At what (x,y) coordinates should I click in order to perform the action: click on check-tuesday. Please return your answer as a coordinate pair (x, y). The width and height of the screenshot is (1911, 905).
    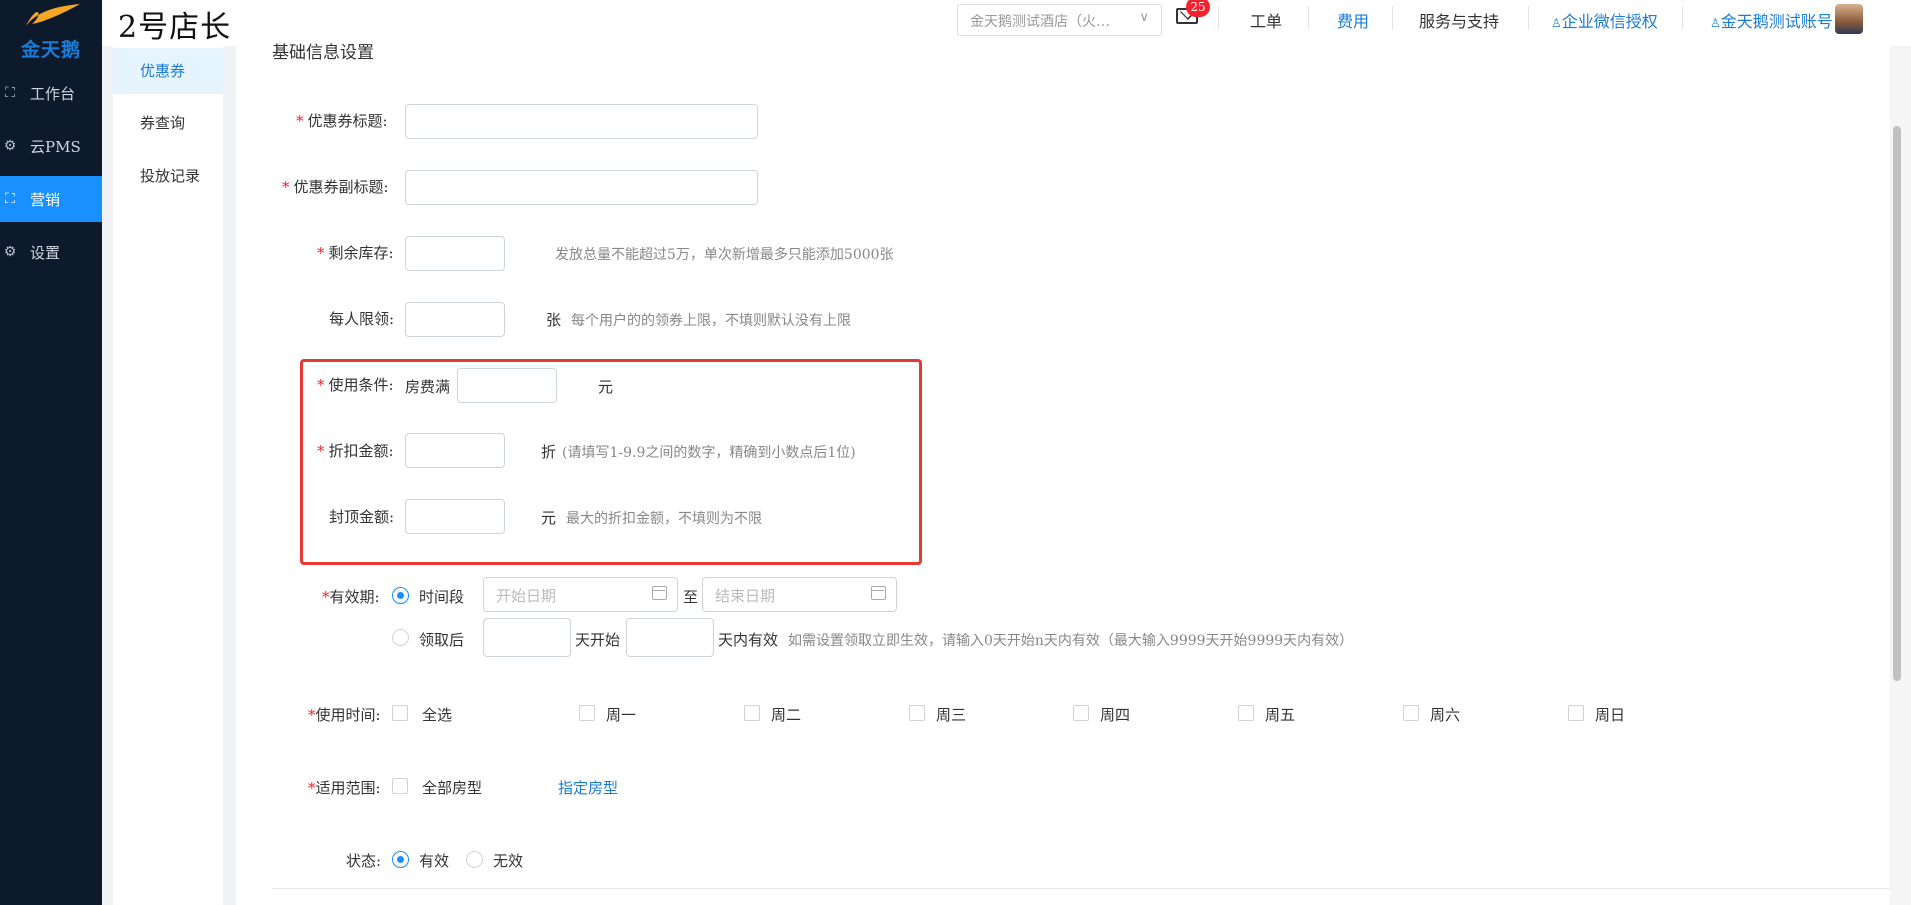
    Looking at the image, I should click on (752, 713).